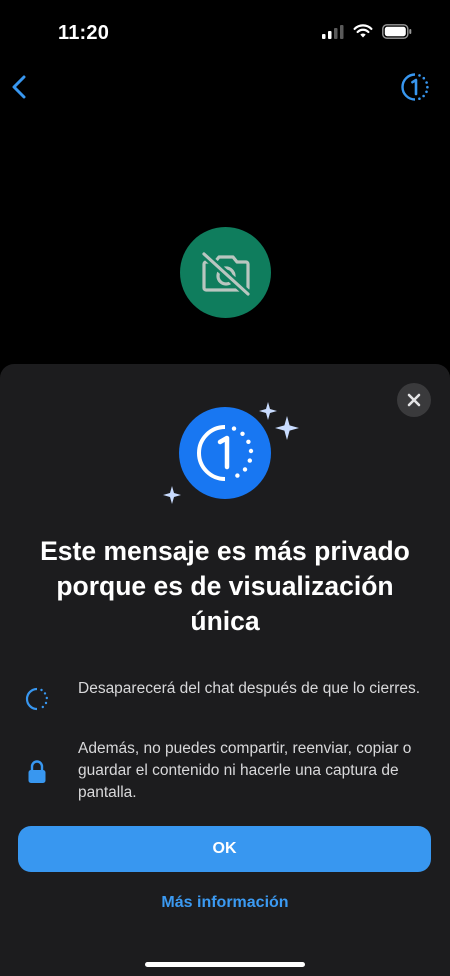 The image size is (450, 976). I want to click on wifi-icon, so click(363, 31).